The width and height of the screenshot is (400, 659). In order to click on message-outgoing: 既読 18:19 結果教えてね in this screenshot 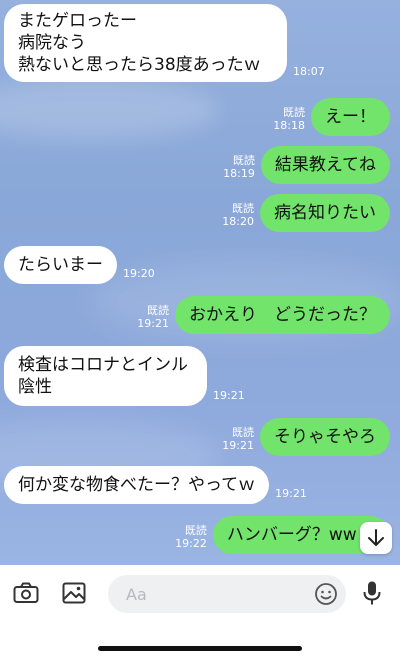, I will do `click(306, 165)`.